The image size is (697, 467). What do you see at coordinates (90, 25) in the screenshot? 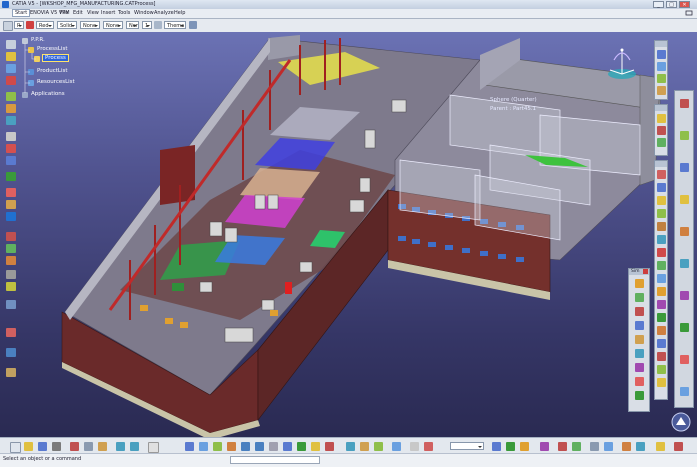
I see `linetype-combo: None` at bounding box center [90, 25].